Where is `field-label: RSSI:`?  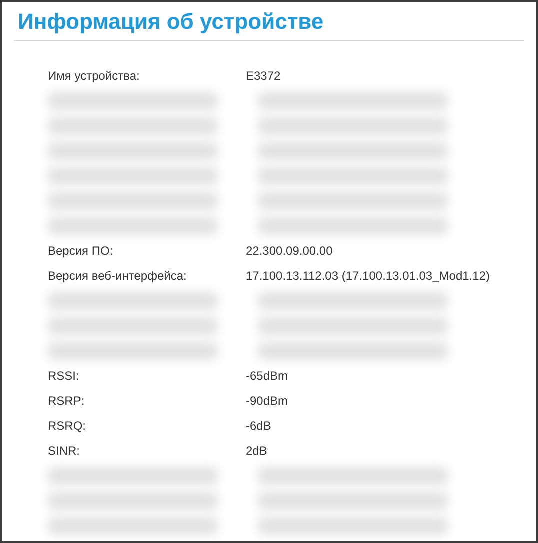 field-label: RSSI: is located at coordinates (64, 375).